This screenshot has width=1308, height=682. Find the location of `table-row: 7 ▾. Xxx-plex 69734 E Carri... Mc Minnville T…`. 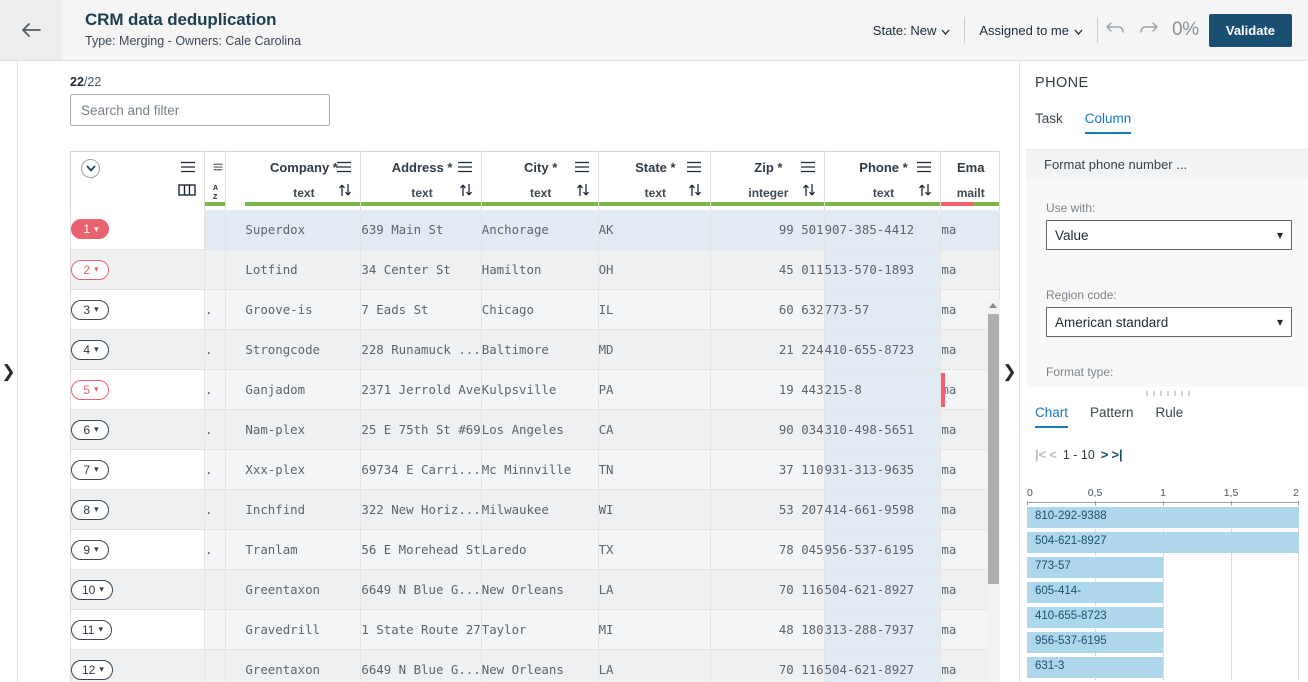

table-row: 7 ▾. Xxx-plex 69734 E Carri... Mc Minnville T… is located at coordinates (535, 469).